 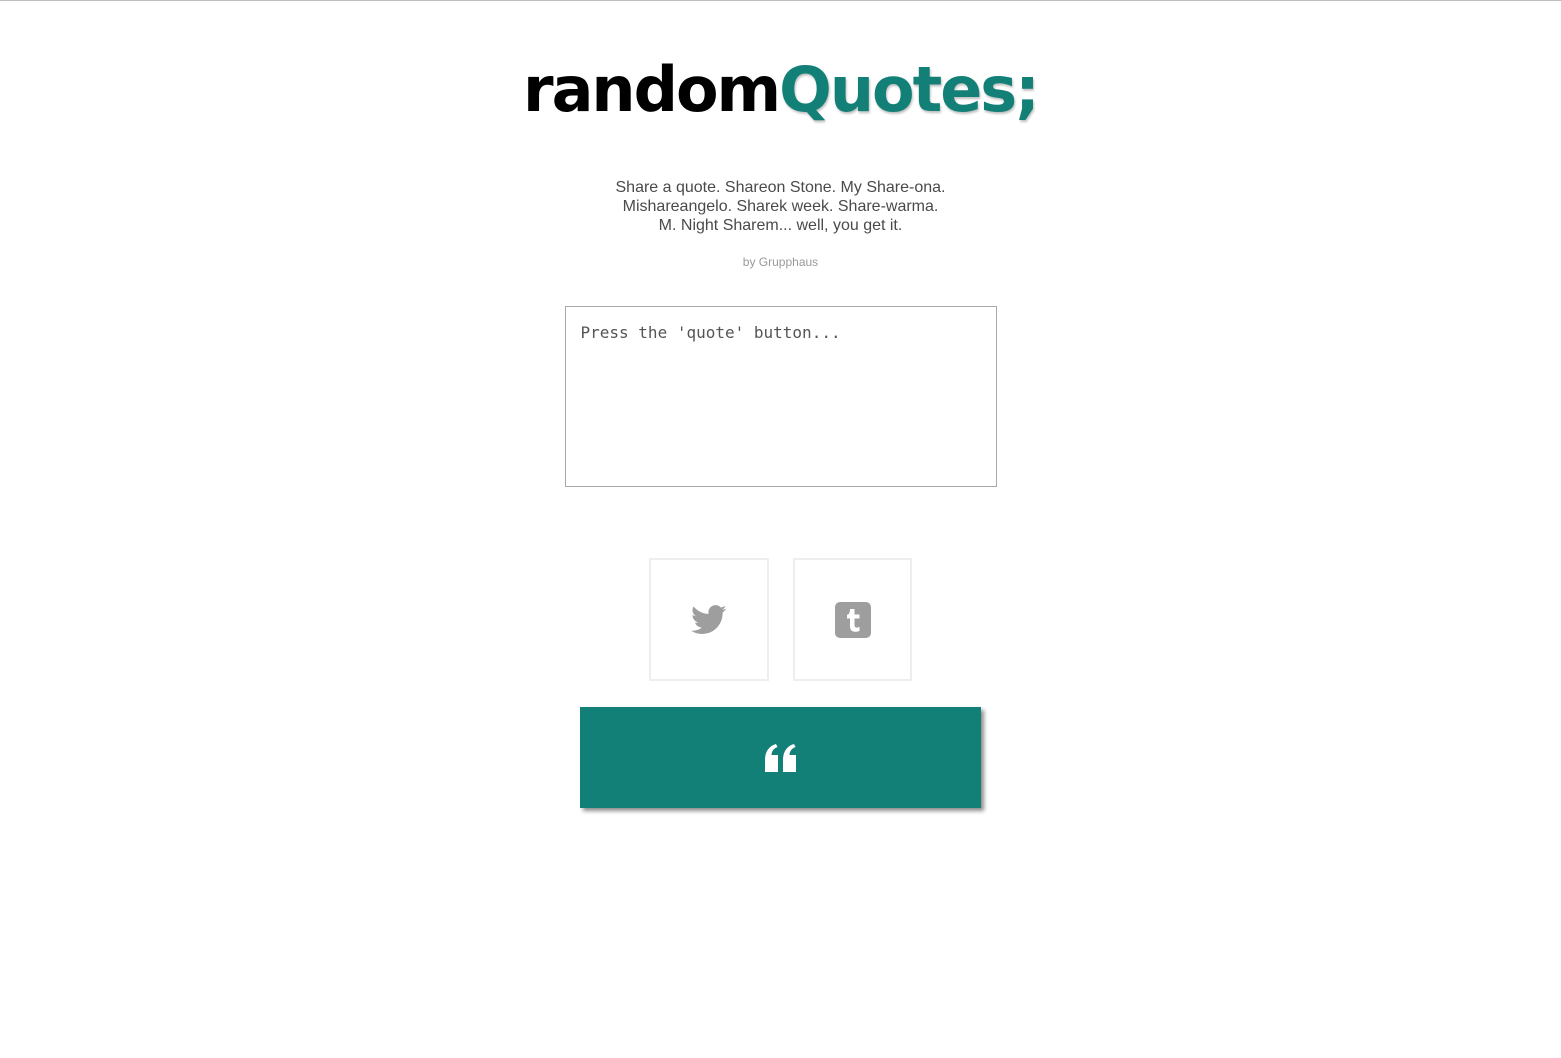 I want to click on logo-quotes: Quotes;, so click(x=909, y=89).